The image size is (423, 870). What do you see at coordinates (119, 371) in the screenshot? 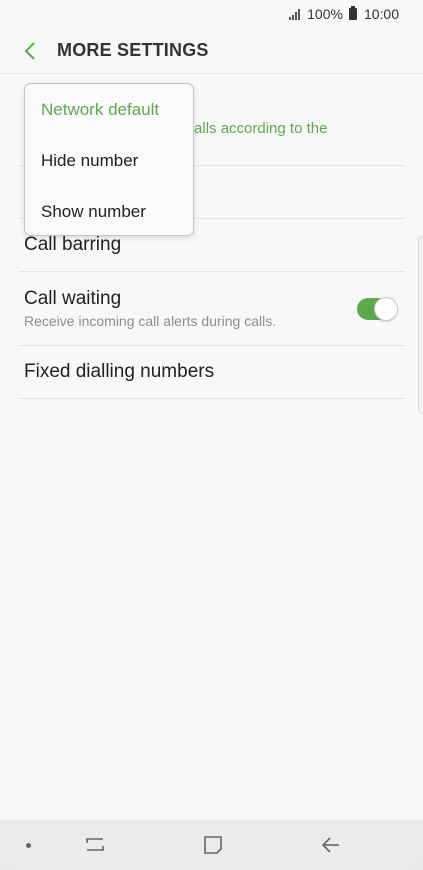
I see `fixed-dialling-title: Fixed dialling numbers` at bounding box center [119, 371].